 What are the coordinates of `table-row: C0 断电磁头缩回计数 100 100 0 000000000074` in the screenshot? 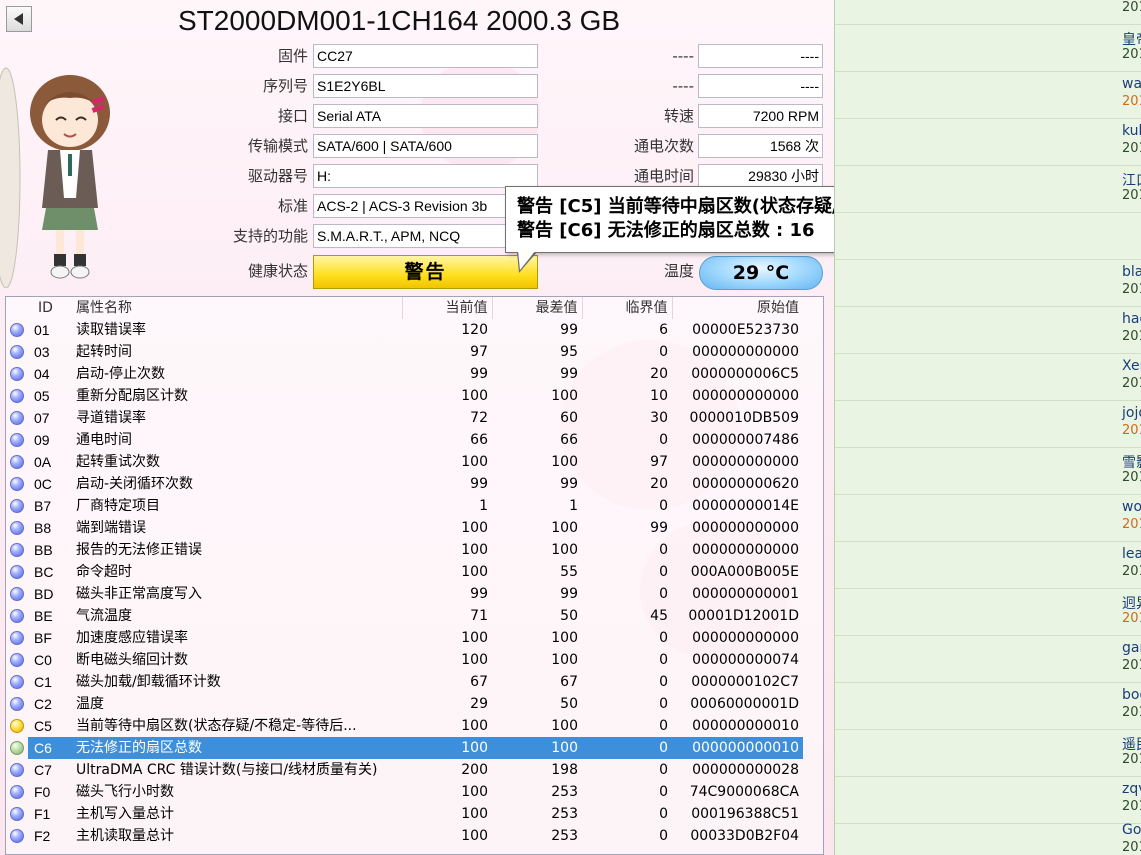 It's located at (404, 660).